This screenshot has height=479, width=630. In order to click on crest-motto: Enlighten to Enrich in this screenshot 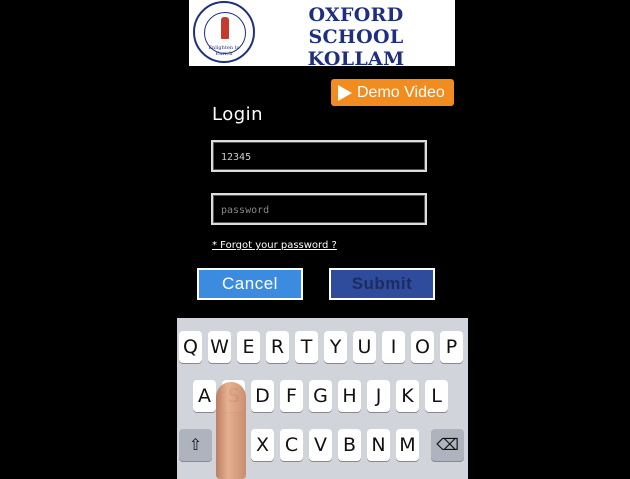, I will do `click(224, 51)`.